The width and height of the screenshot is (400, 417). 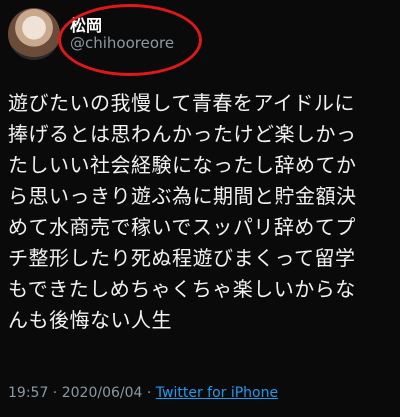 What do you see at coordinates (28, 393) in the screenshot?
I see `tweet-time: 19:57` at bounding box center [28, 393].